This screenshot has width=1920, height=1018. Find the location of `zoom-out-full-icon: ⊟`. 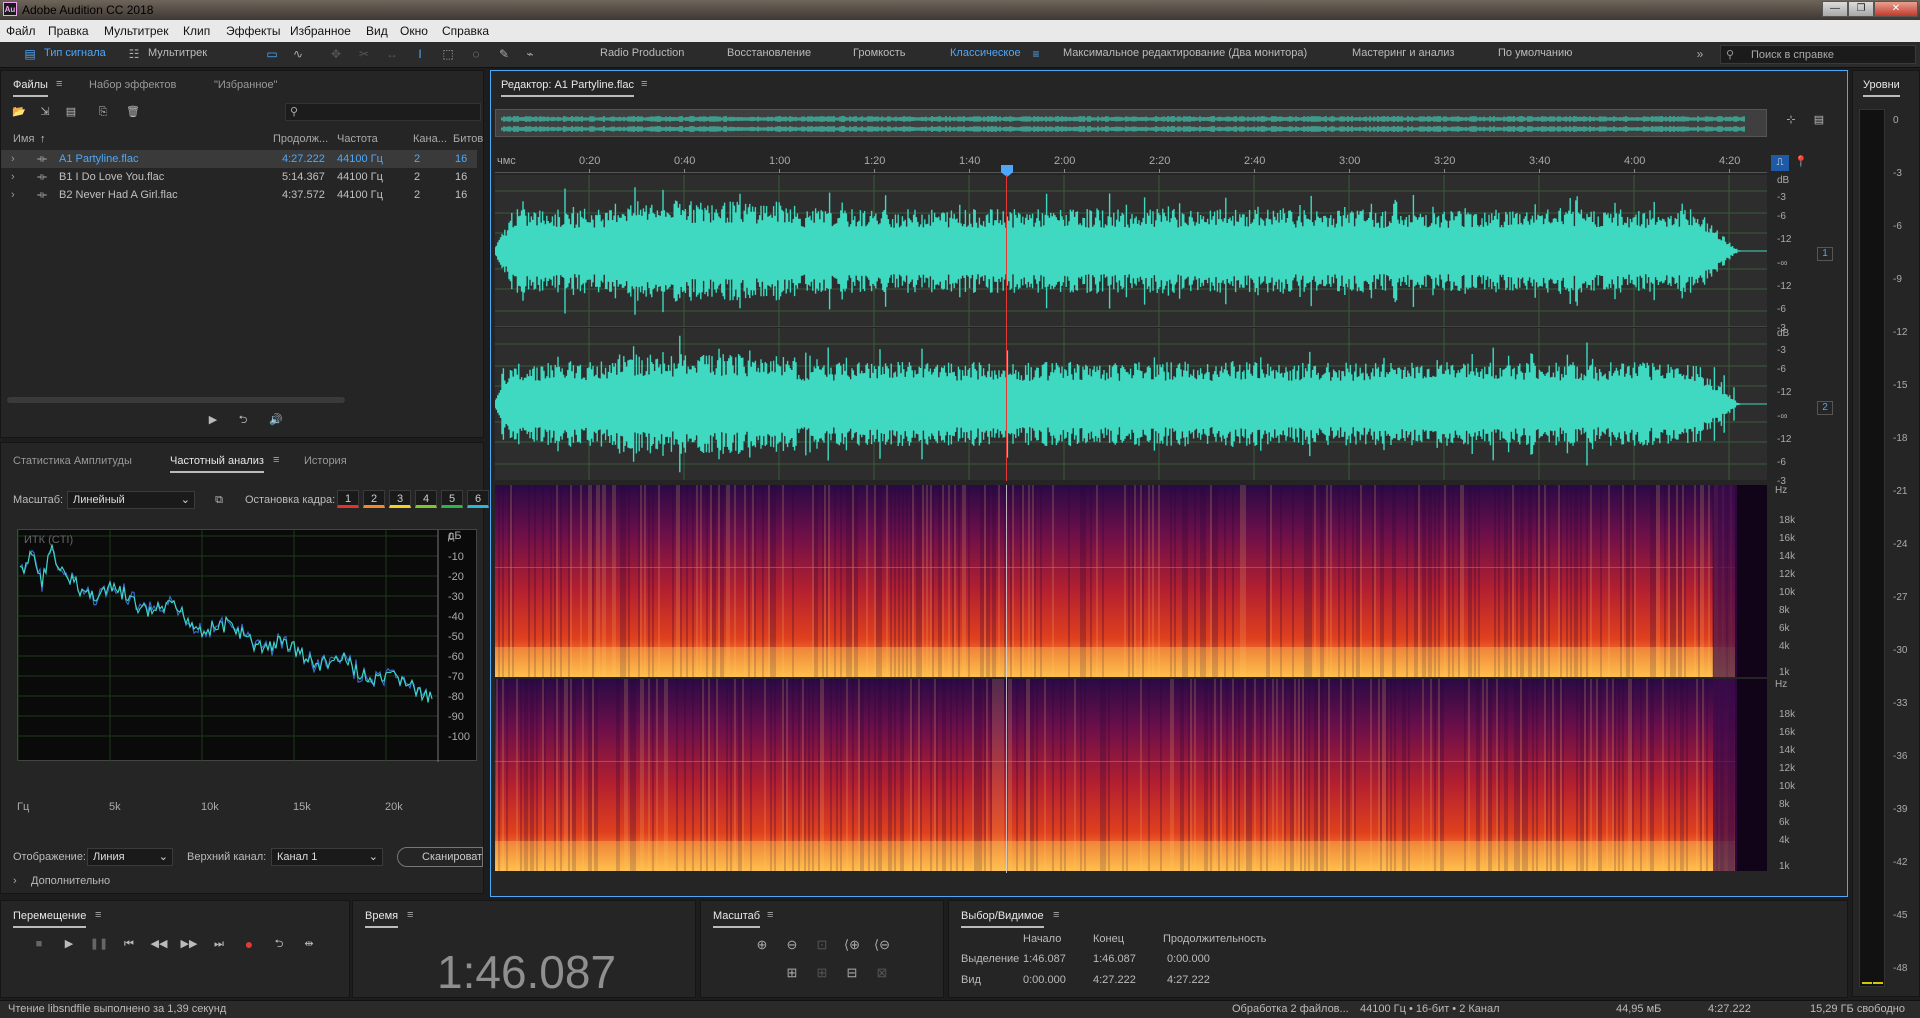

zoom-out-full-icon: ⊟ is located at coordinates (852, 973).